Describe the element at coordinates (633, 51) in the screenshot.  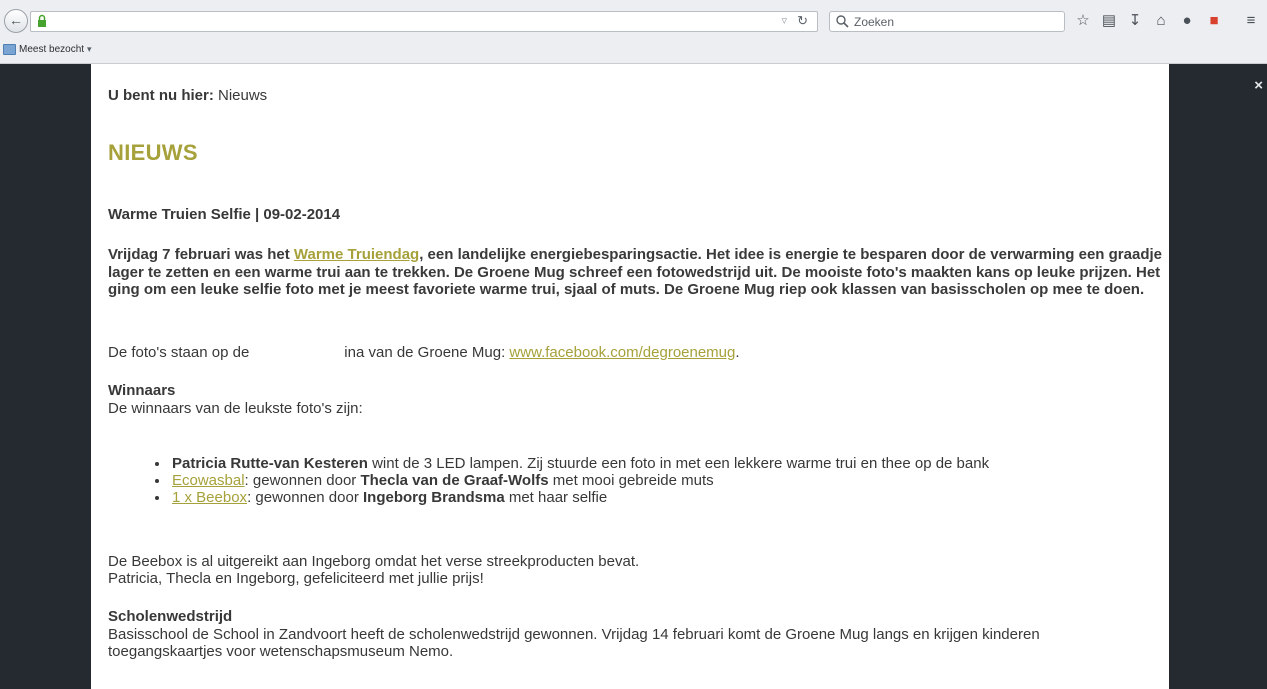
I see `bookmarks-bar: Meest bezocht ▾` at that location.